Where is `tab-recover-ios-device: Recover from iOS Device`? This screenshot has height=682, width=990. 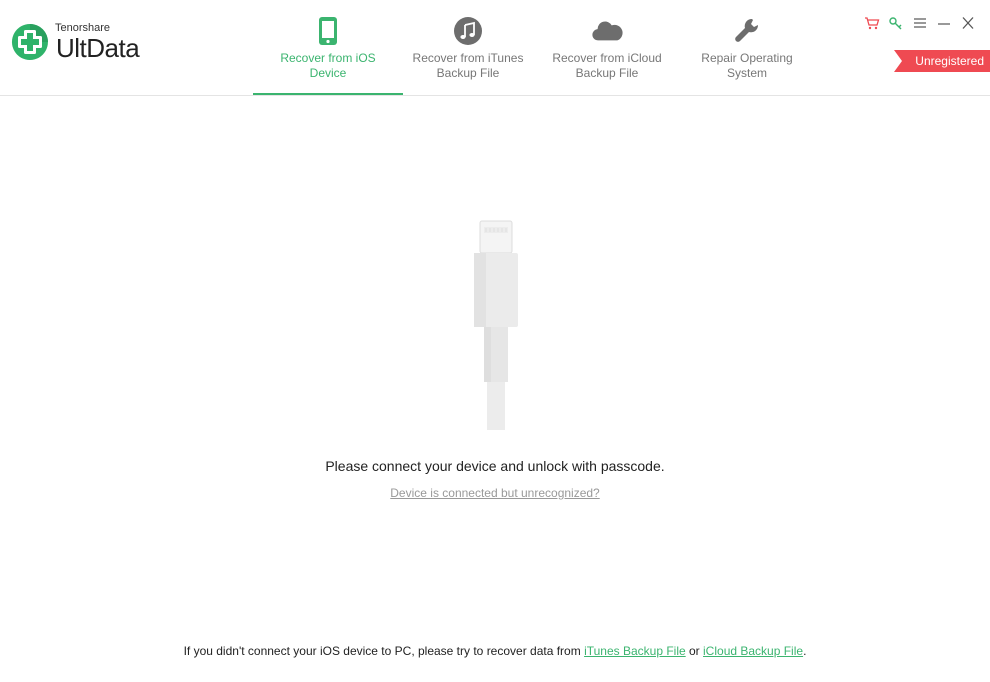 tab-recover-ios-device: Recover from iOS Device is located at coordinates (328, 47).